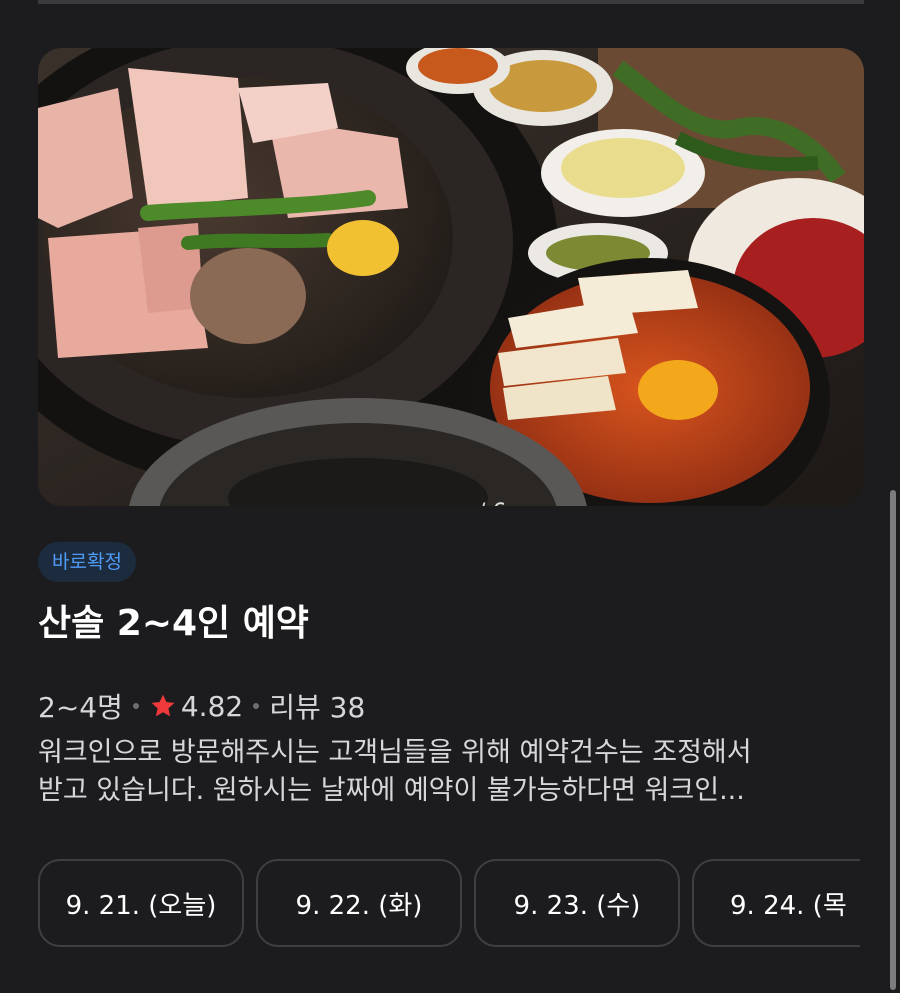  What do you see at coordinates (395, 752) in the screenshot?
I see `description-line: 워크인으로 방문해주시는 고객님들을 위해 예약건수는 조정해서` at bounding box center [395, 752].